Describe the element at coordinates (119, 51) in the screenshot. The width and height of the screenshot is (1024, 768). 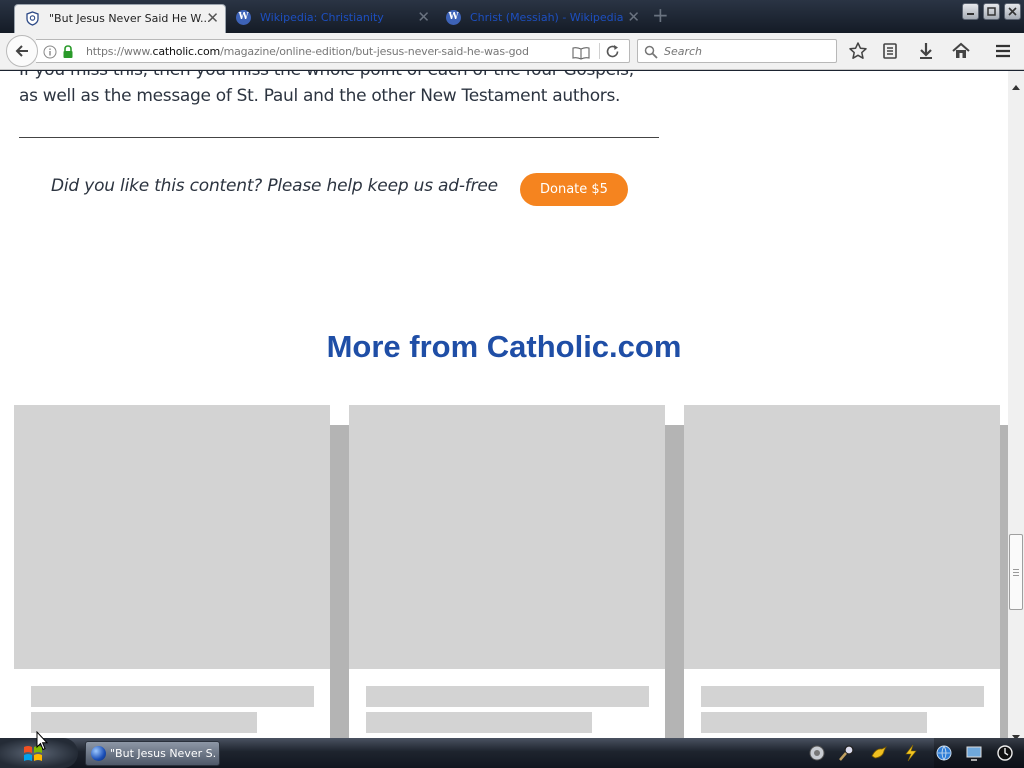
I see `url-prefix: https://www.` at that location.